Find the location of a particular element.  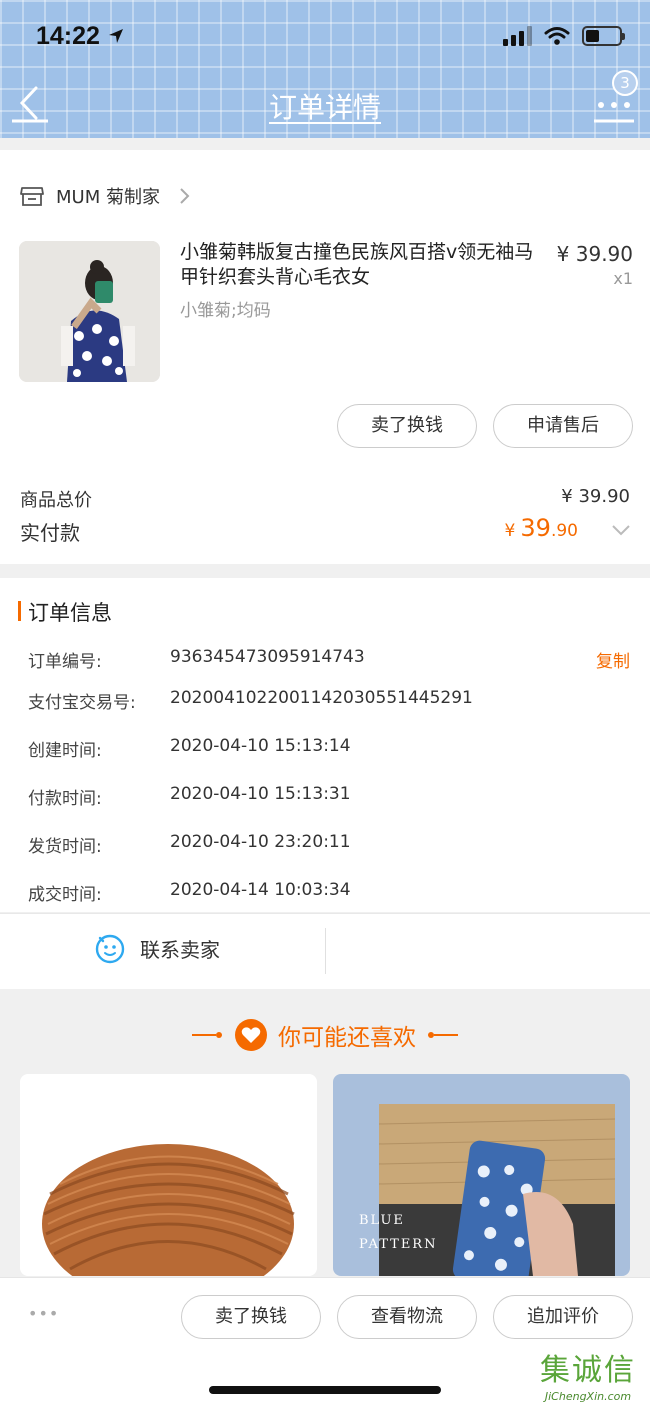

blue-text: BLUE is located at coordinates (382, 1220).